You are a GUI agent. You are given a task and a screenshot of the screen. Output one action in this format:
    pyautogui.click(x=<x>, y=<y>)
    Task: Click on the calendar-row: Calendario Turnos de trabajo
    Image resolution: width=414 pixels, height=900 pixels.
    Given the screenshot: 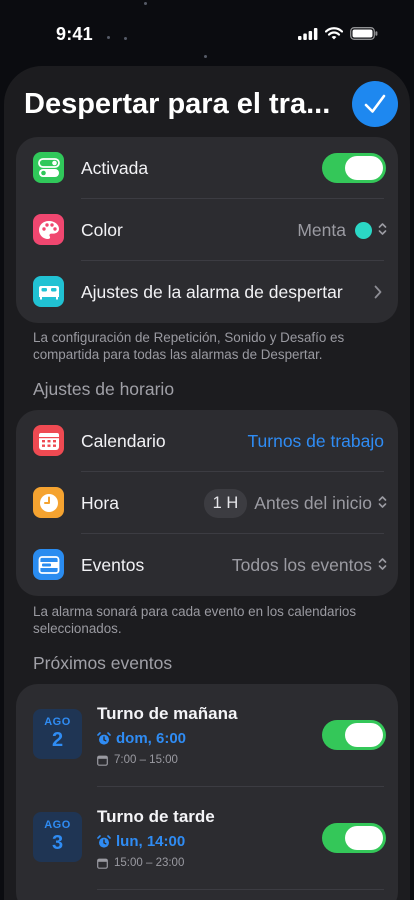 What is the action you would take?
    pyautogui.click(x=207, y=441)
    